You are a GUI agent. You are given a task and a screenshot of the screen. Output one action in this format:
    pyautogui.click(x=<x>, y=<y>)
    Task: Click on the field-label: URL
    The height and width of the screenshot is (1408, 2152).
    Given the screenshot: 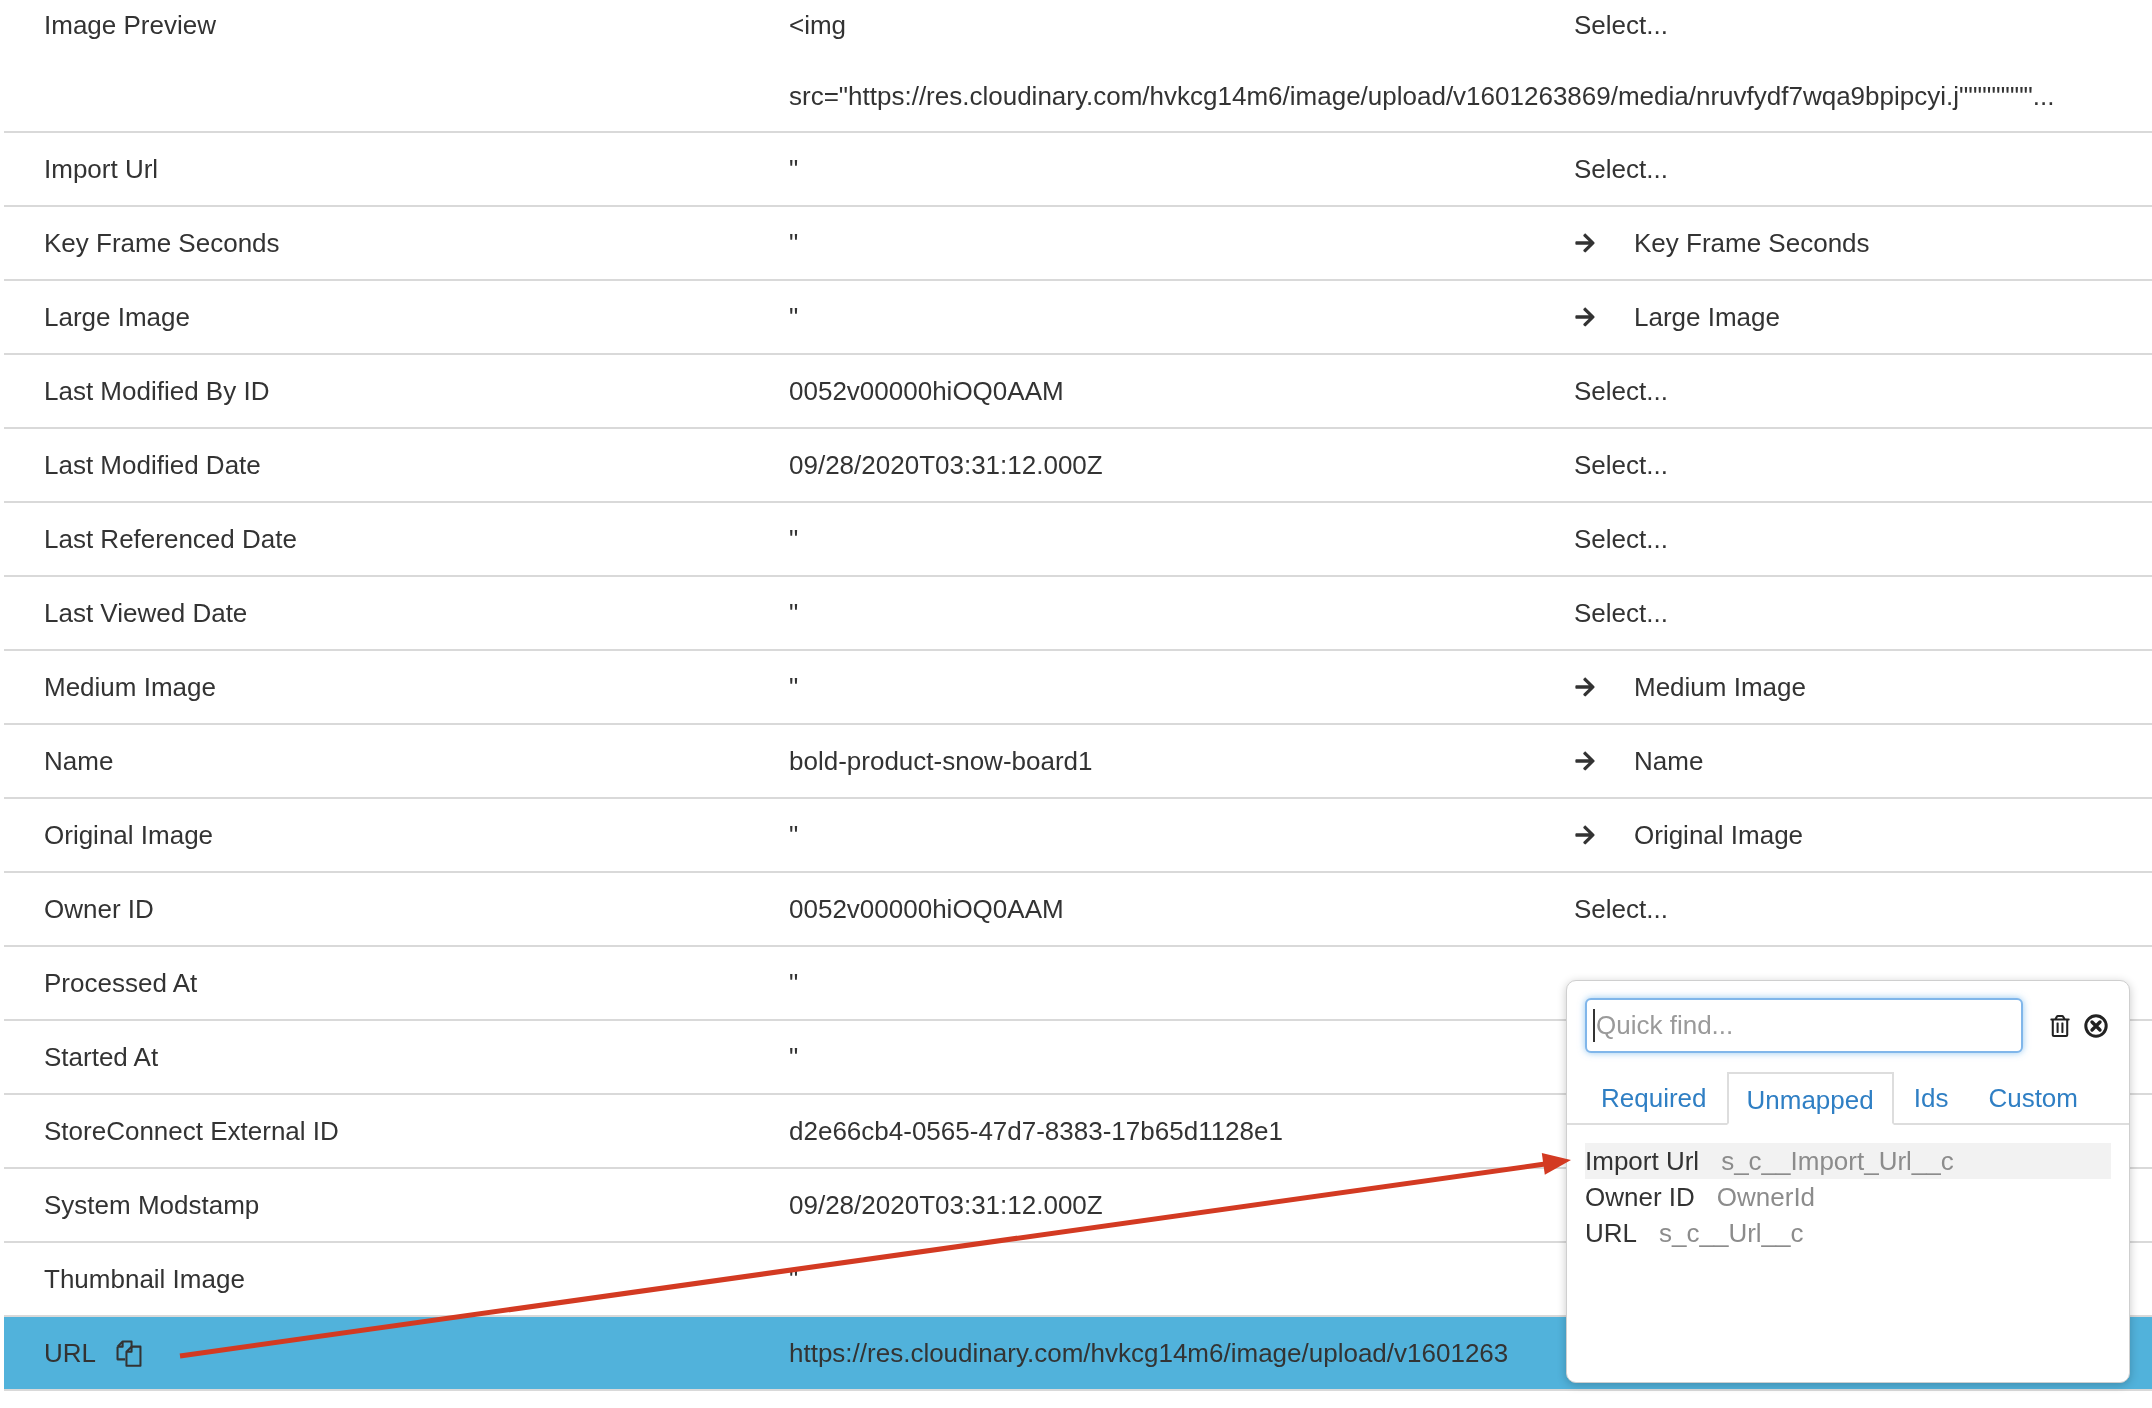 What is the action you would take?
    pyautogui.click(x=70, y=1353)
    